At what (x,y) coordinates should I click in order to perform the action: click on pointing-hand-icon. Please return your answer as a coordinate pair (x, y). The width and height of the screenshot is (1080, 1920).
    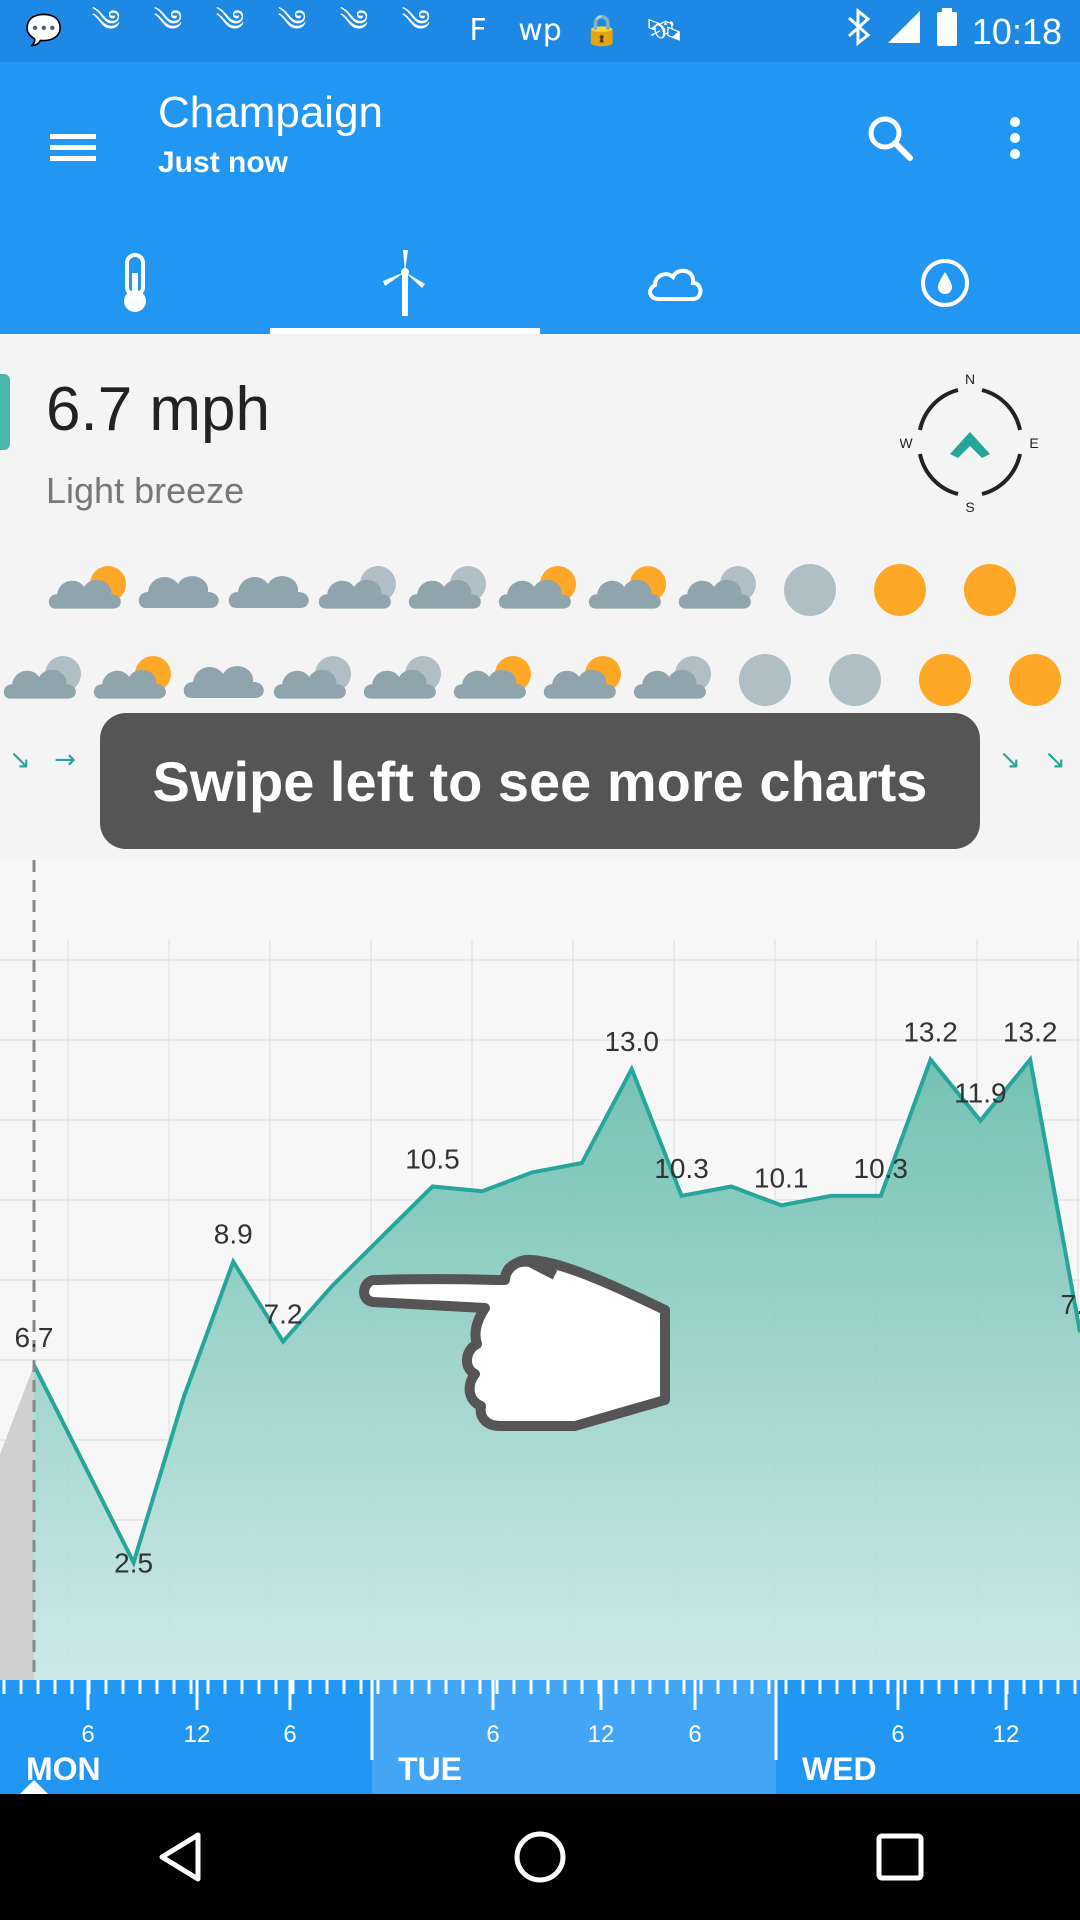
    Looking at the image, I should click on (514, 1342).